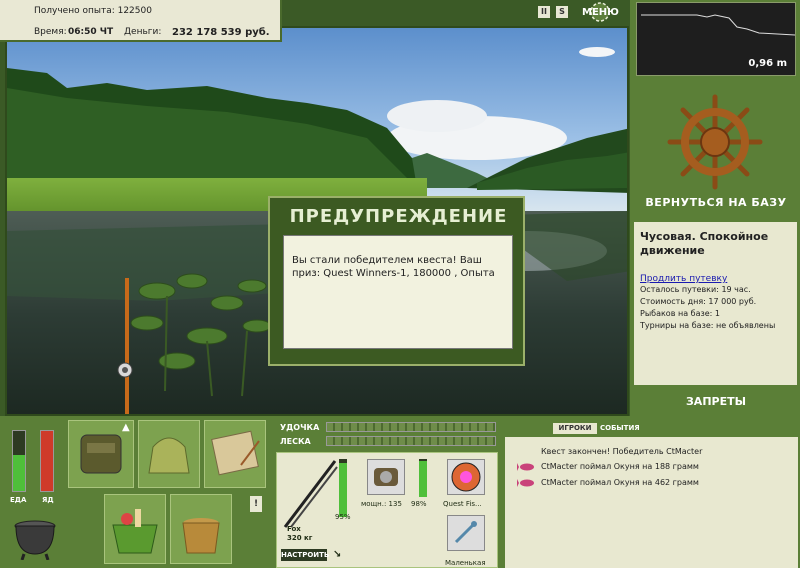 The width and height of the screenshot is (800, 568). Describe the element at coordinates (544, 12) in the screenshot. I see `pause-button: II` at that location.